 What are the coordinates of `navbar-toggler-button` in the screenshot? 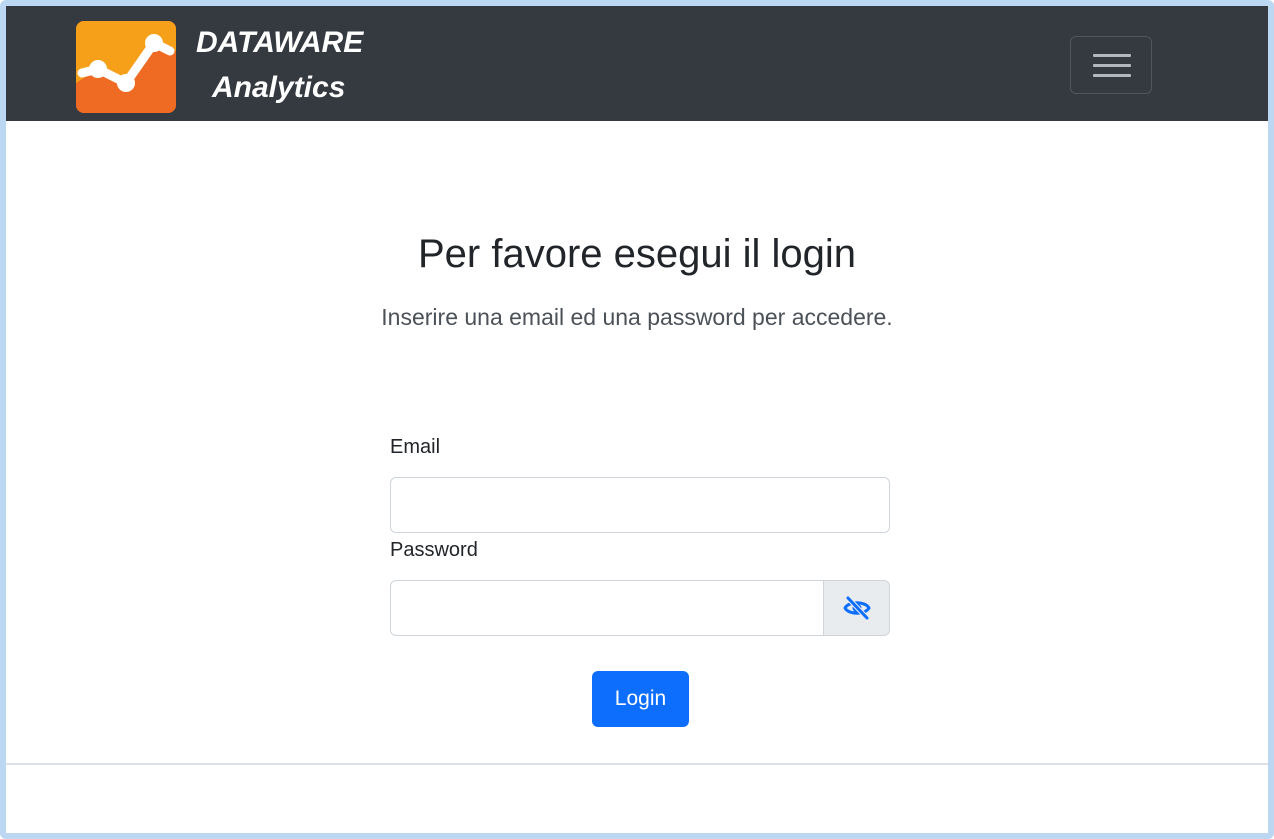 It's located at (1111, 65).